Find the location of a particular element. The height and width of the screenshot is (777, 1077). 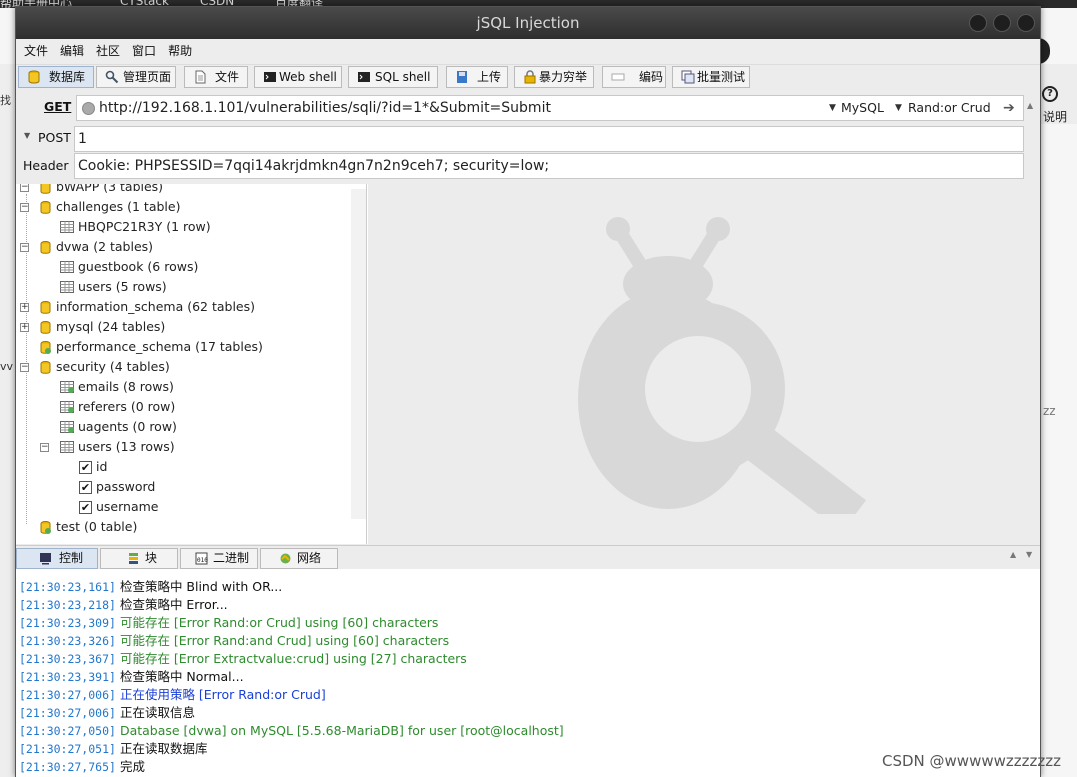

window-titlebar: jSQL Injection is located at coordinates (528, 23).